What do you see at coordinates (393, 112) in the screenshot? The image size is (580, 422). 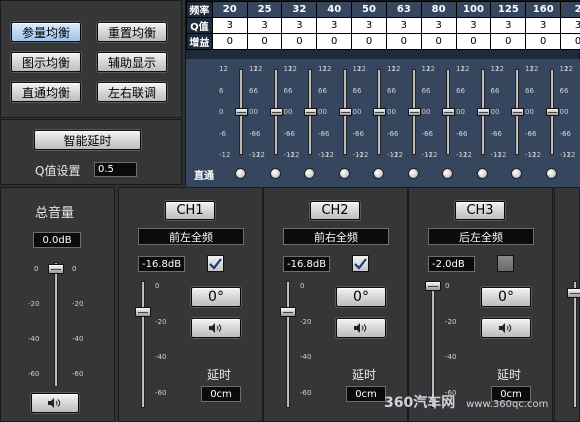 I see `eq-scale-label: 0` at bounding box center [393, 112].